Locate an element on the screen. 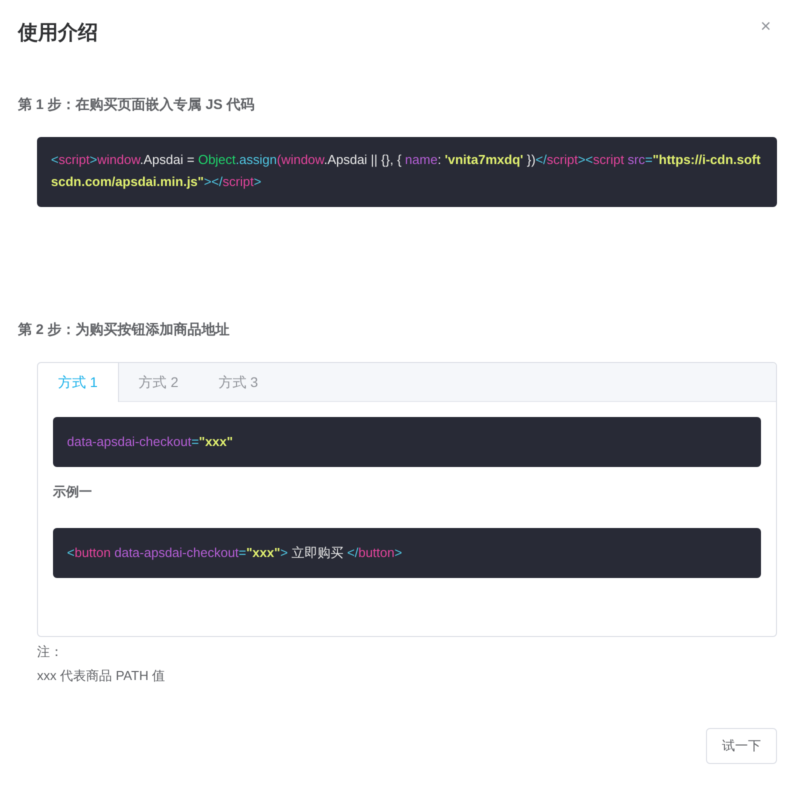 This screenshot has height=789, width=795. code-block: <script>window.Apsdai = Object.assign(window.Apsdai || {}, { name: 'vnita7mxdq' })</script><script src="https://i-cdn.softscdn.com/apsdai.min.js"></script> is located at coordinates (407, 172).